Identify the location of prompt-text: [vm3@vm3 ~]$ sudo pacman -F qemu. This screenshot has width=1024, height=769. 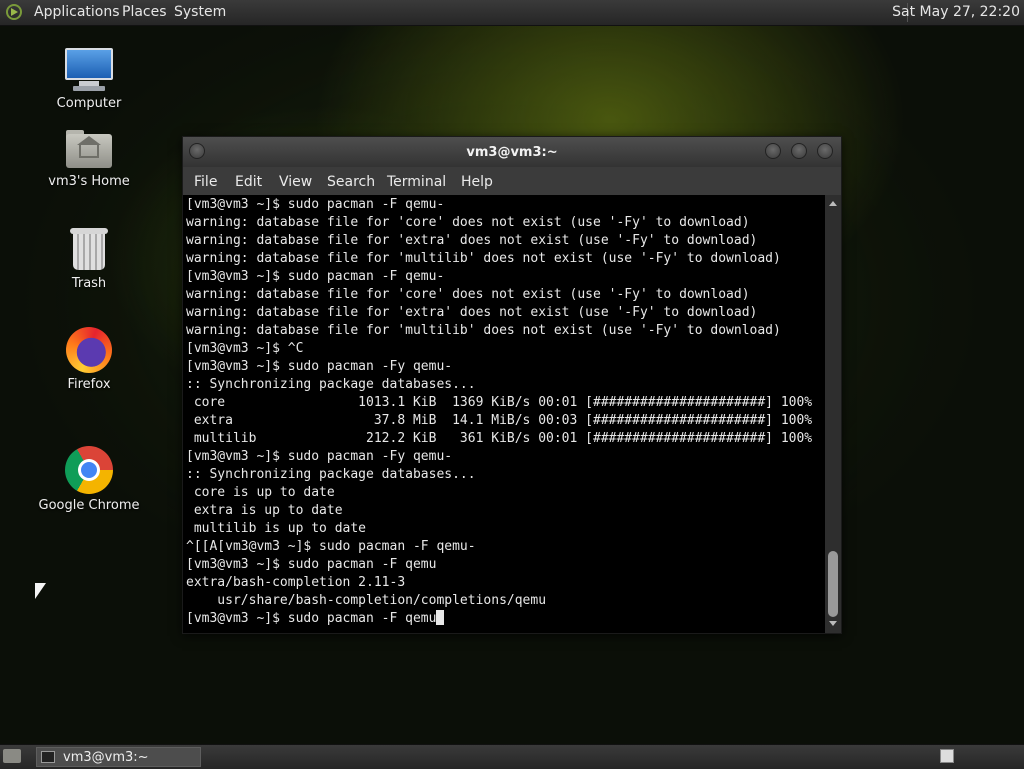
(311, 618).